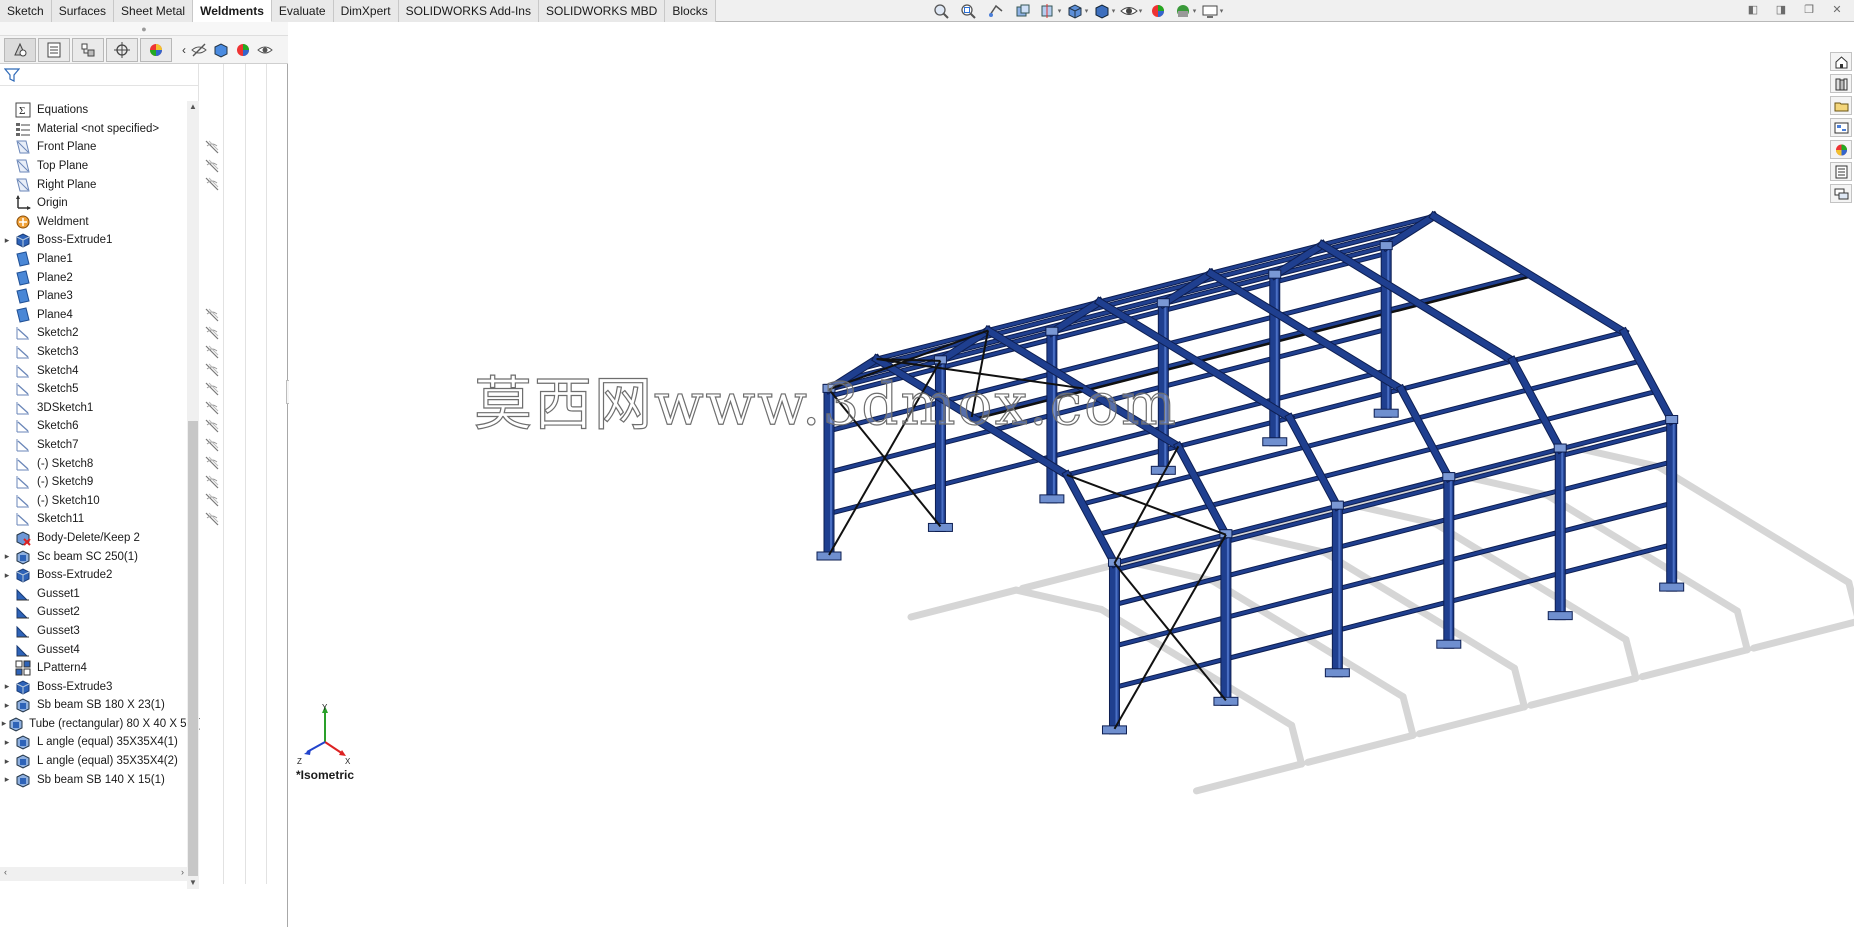 The image size is (1854, 927). I want to click on tree-item-sketch2: Sketch2, so click(109, 333).